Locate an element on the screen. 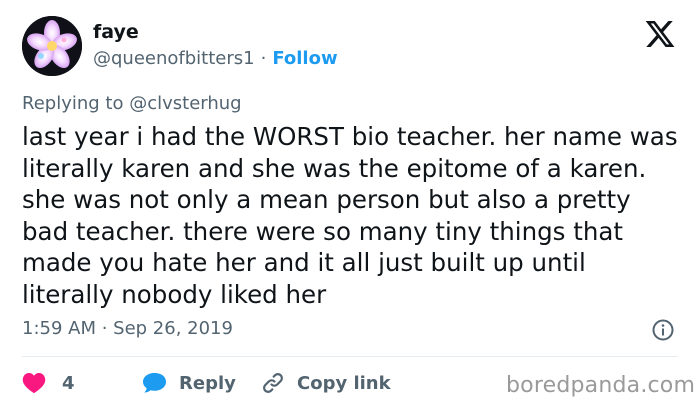 This screenshot has height=410, width=700. avatar is located at coordinates (52, 46).